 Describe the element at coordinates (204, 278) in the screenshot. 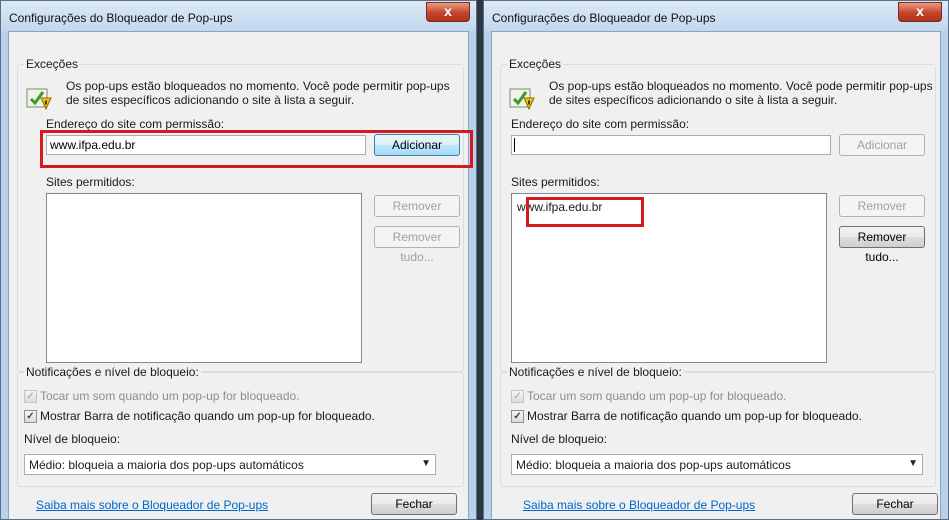

I see `allowed-sites-list` at that location.